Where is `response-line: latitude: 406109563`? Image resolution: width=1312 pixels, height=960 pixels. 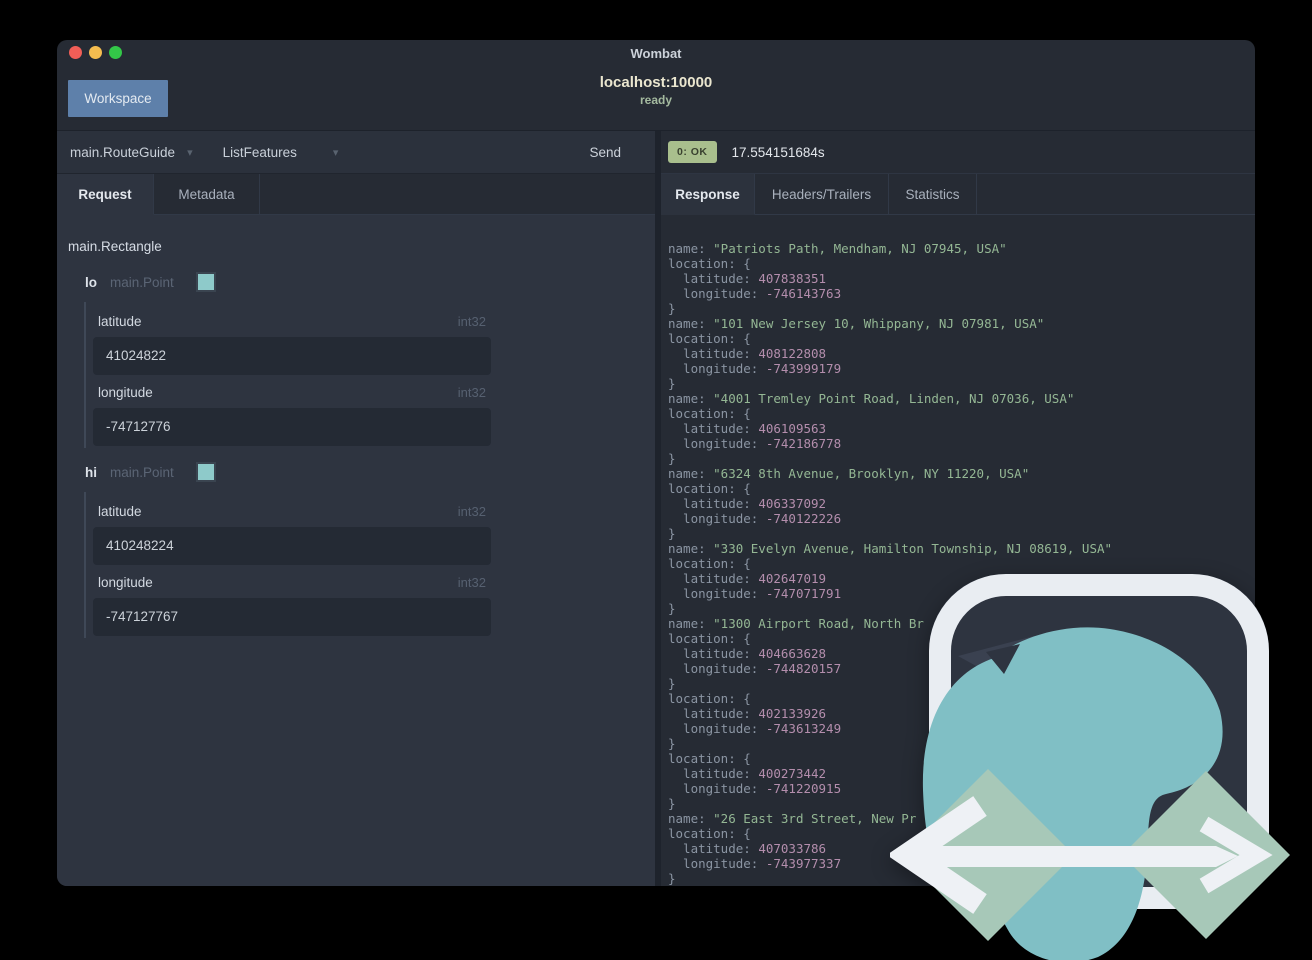
response-line: latitude: 406109563 is located at coordinates (747, 428).